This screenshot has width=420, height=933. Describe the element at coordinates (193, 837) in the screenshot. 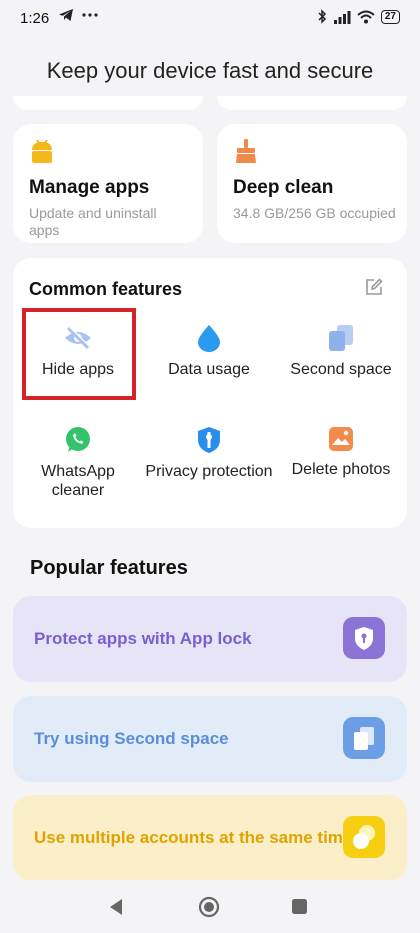

I see `promo-label: Use multiple accounts at the same time` at that location.